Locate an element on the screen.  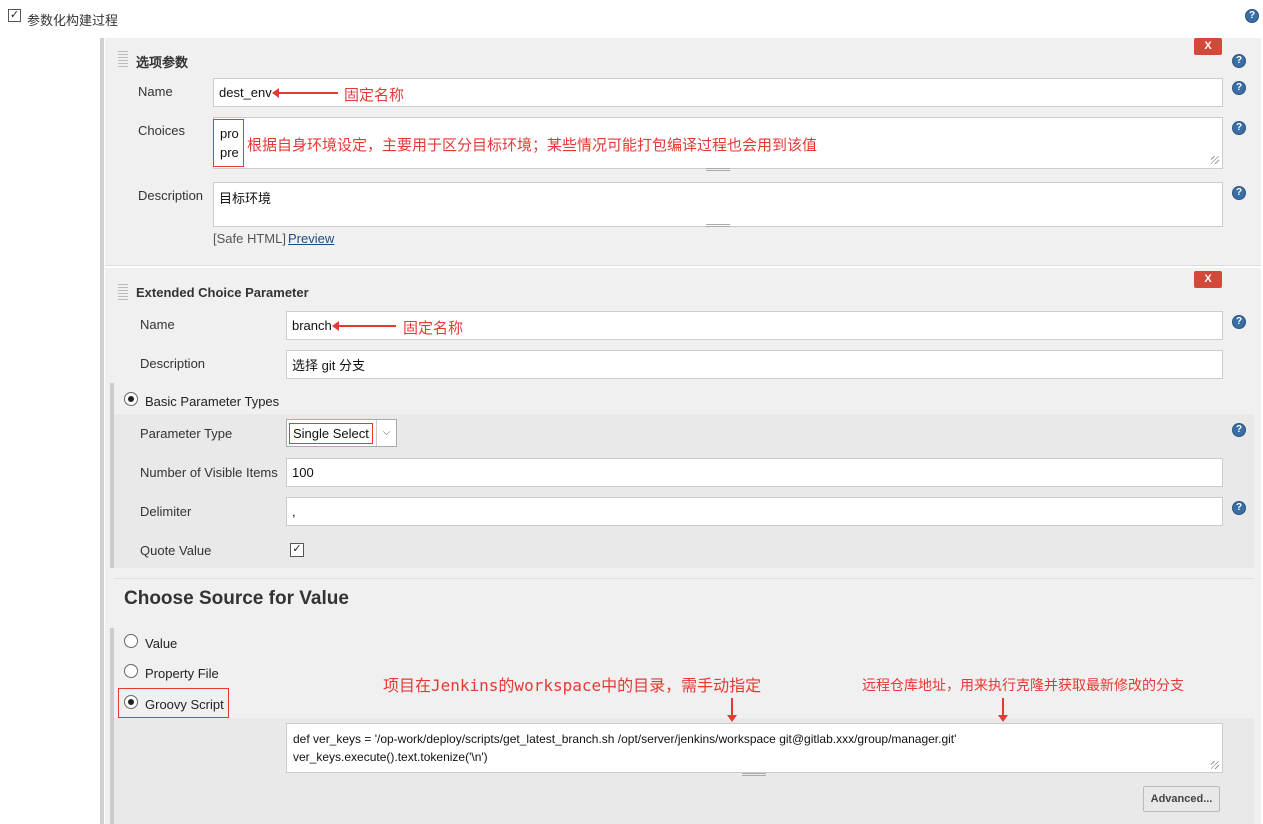
parameter-type-select: Single Select ⌵ is located at coordinates (341, 433).